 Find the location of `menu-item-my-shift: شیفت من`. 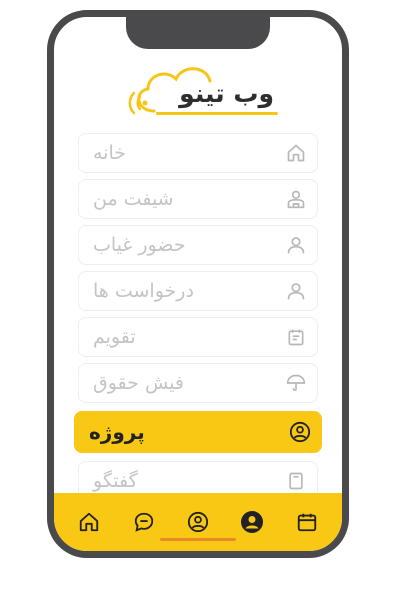

menu-item-my-shift: شیفت من is located at coordinates (198, 199).